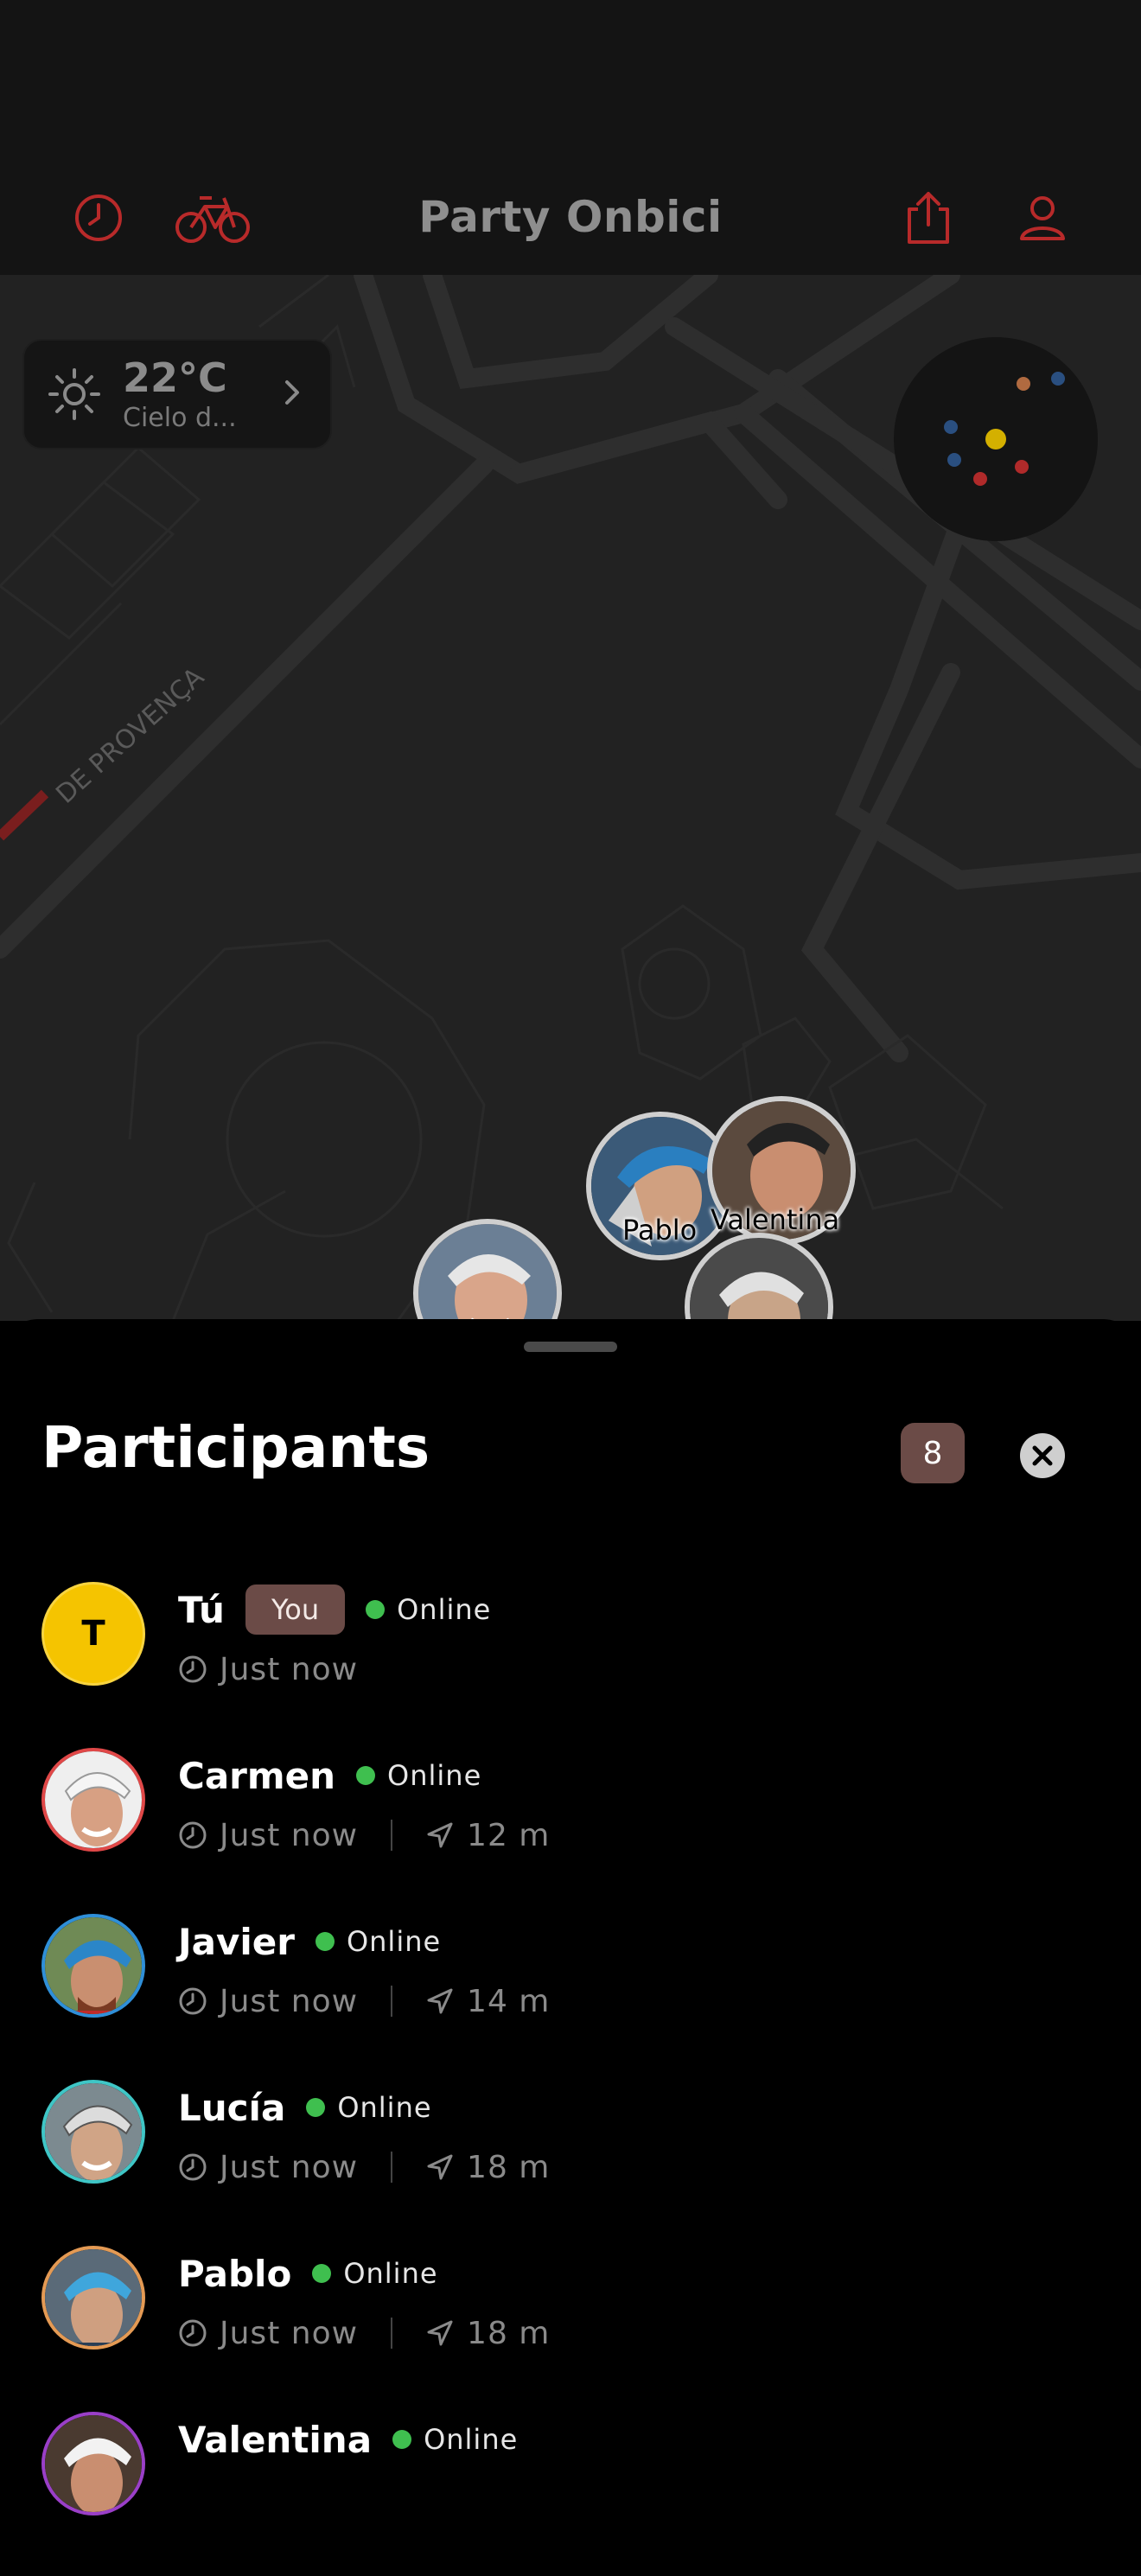 The height and width of the screenshot is (2576, 1141). I want to click on participant-radar, so click(996, 439).